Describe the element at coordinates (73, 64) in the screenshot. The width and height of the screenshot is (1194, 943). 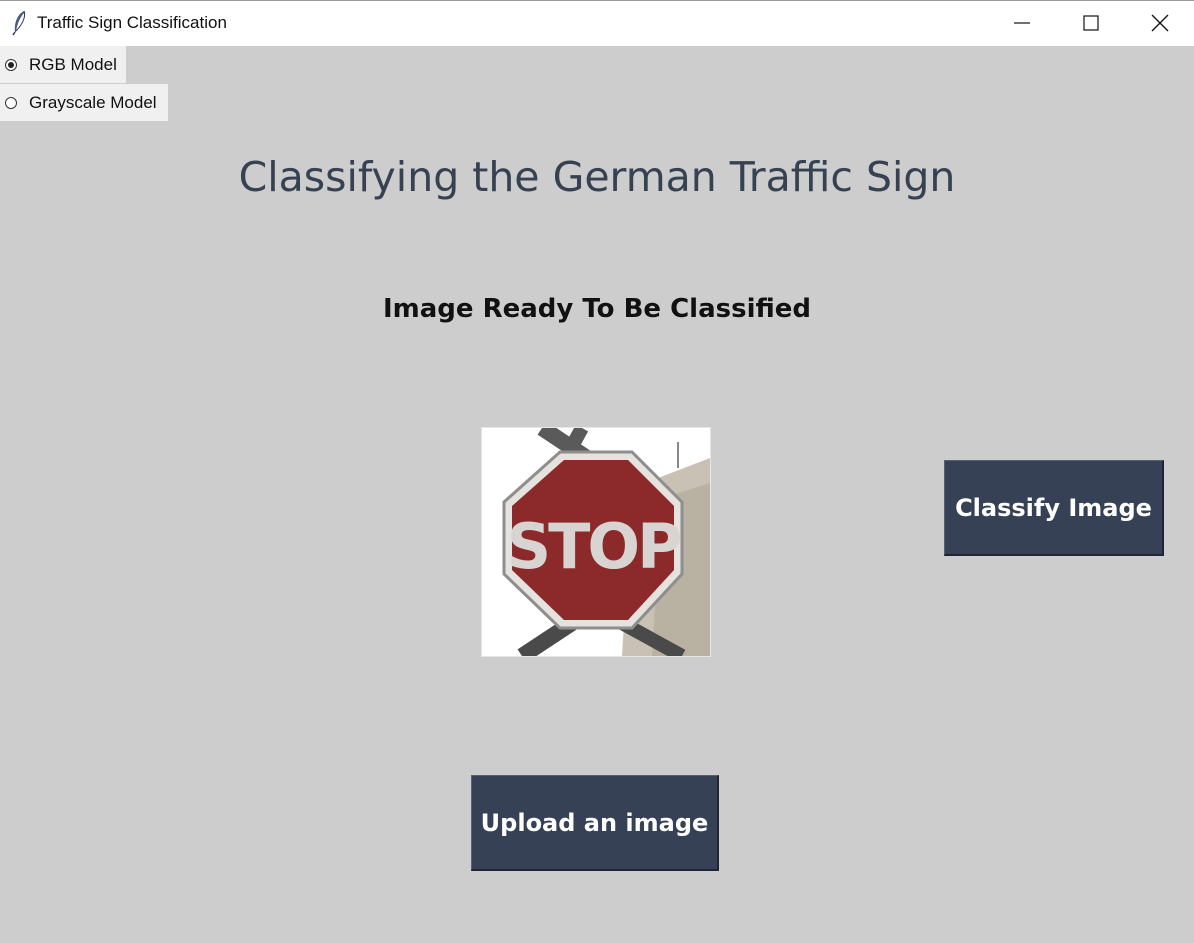
I see `rgb-model-label: RGB Model` at that location.